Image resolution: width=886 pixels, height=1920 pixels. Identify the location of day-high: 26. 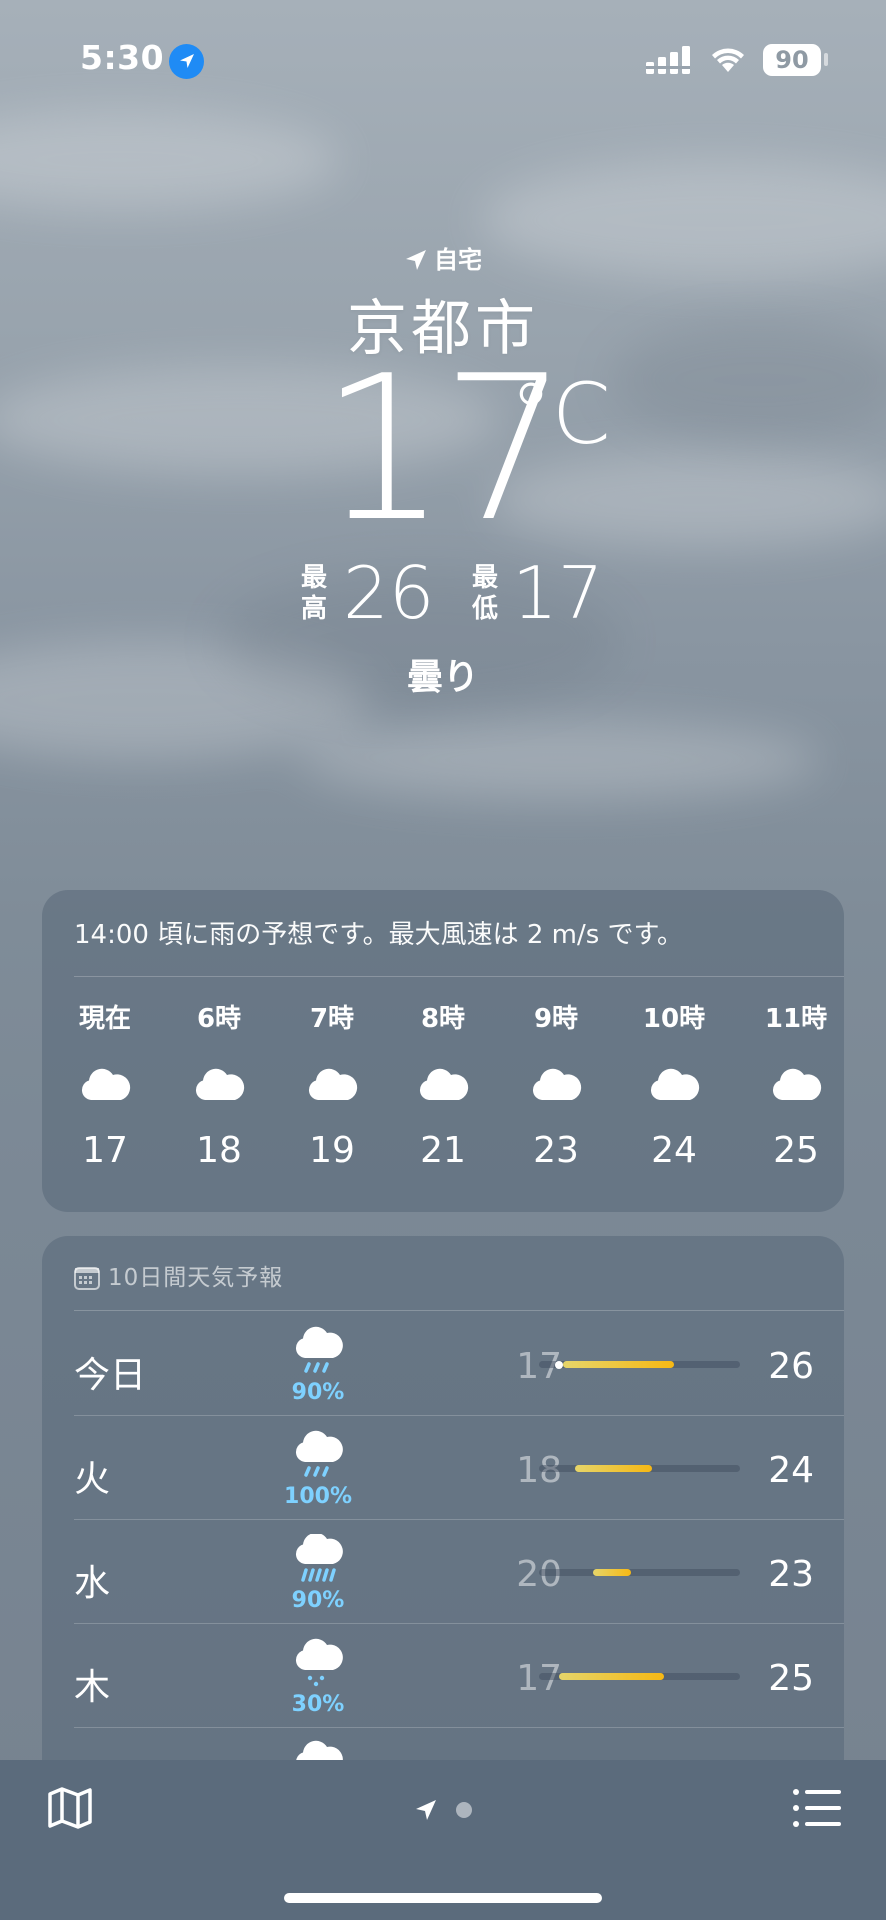
(791, 1366).